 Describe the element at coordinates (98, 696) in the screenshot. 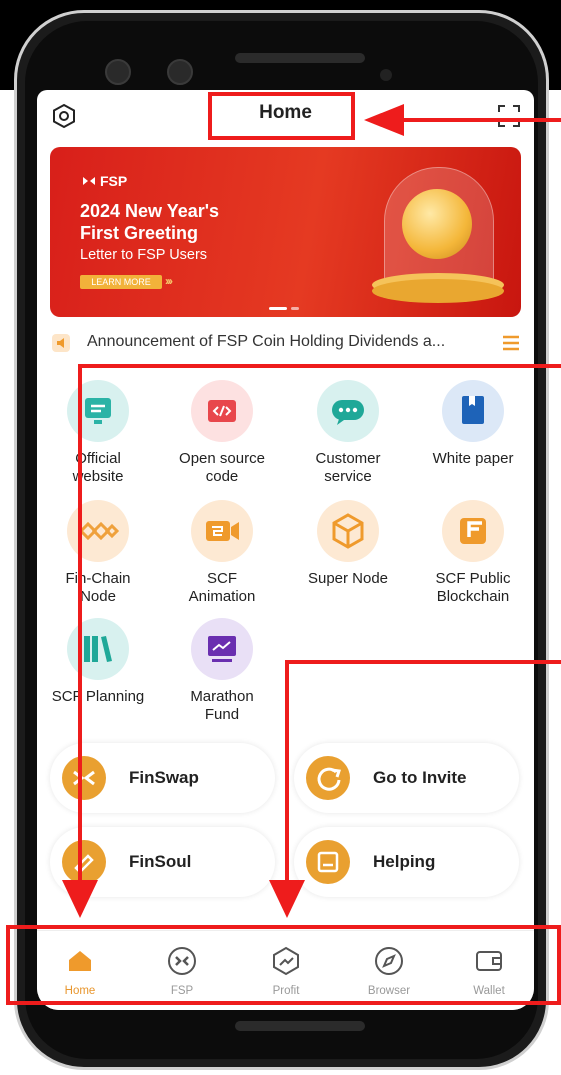

I see `grid-label: SCF Planning` at that location.